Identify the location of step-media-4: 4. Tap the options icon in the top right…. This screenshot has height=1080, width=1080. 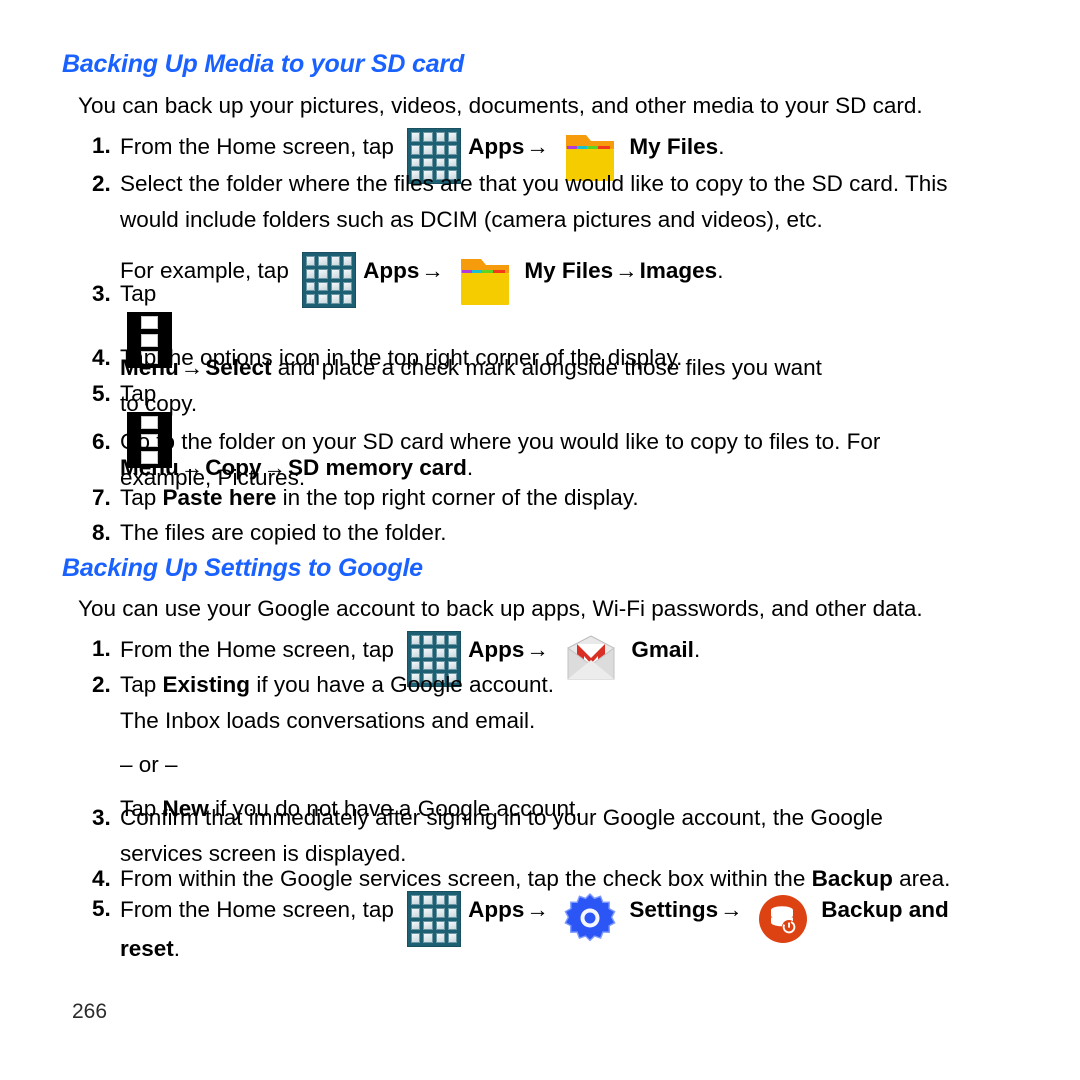
(577, 358).